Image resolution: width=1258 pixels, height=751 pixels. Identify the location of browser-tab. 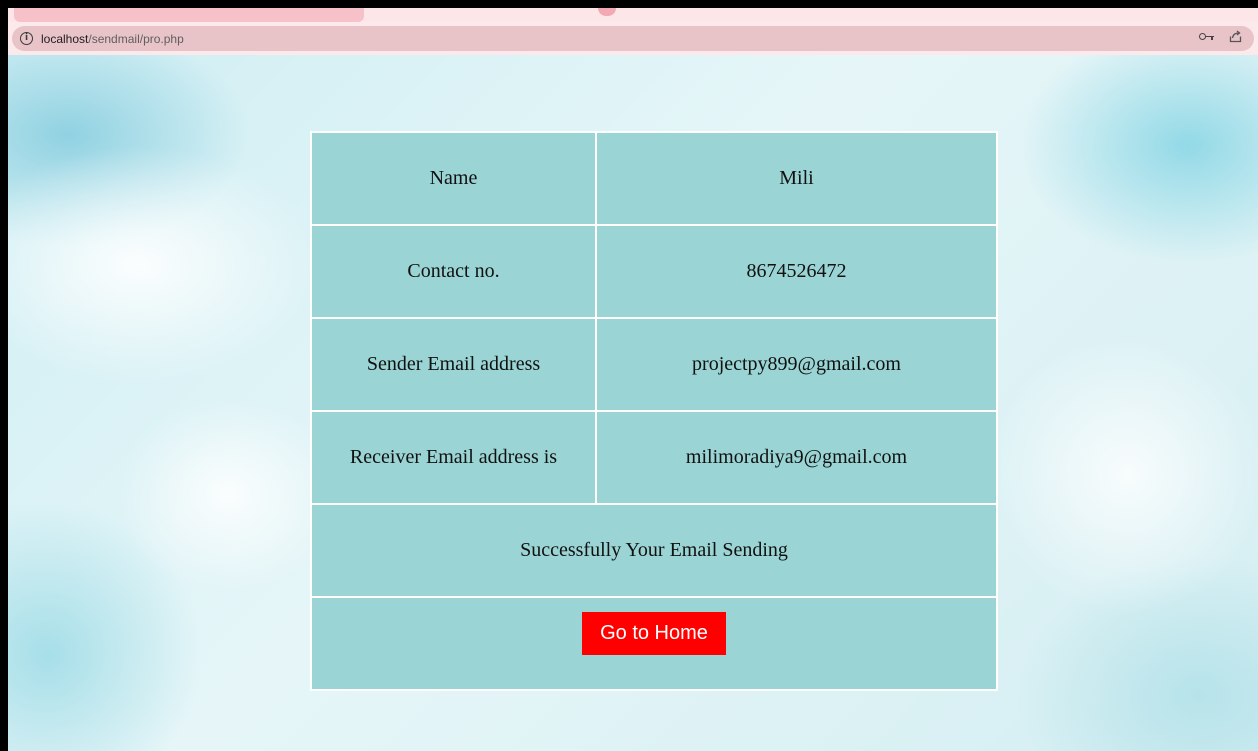
(189, 15).